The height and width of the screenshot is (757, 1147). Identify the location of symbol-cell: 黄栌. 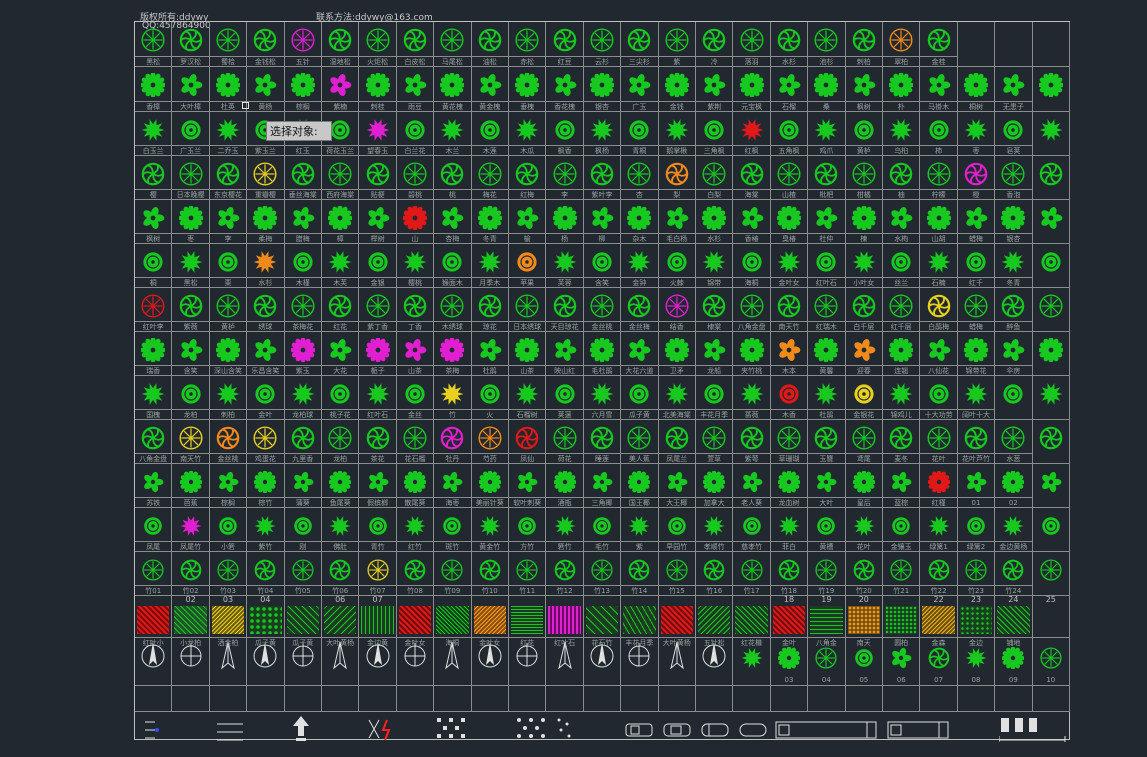
(864, 134).